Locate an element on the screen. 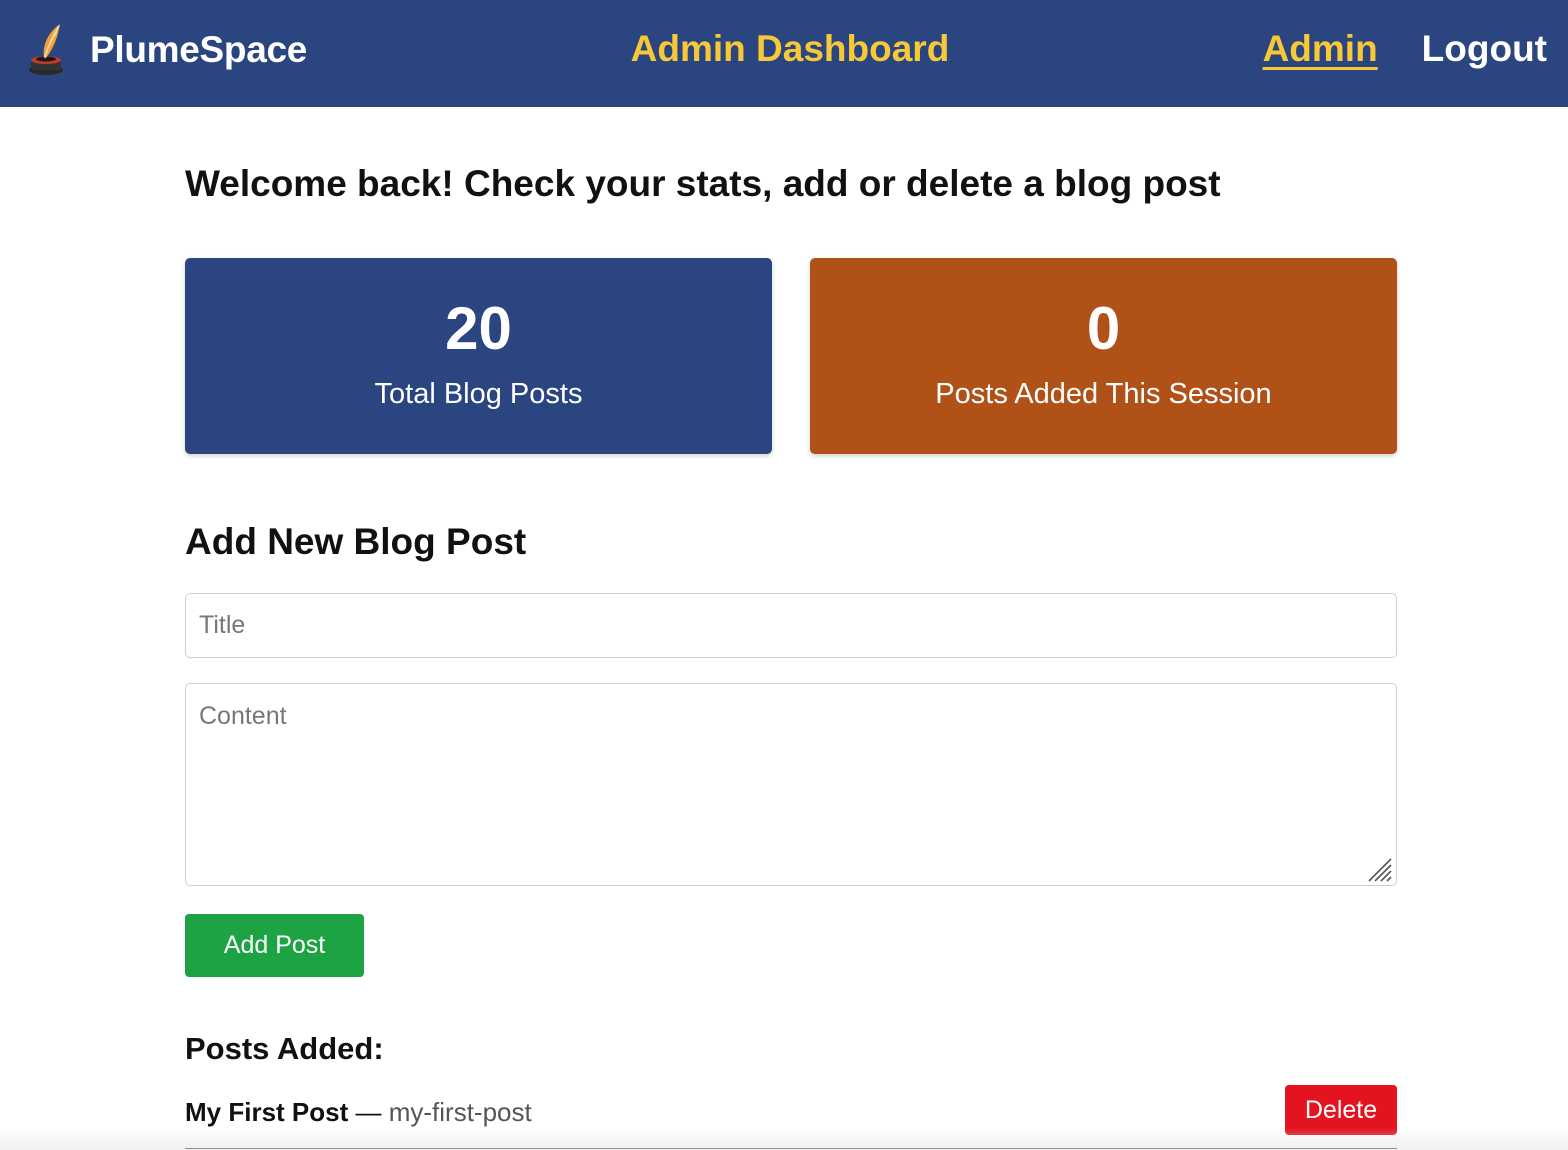  main-nav: Admin Logout is located at coordinates (1405, 49).